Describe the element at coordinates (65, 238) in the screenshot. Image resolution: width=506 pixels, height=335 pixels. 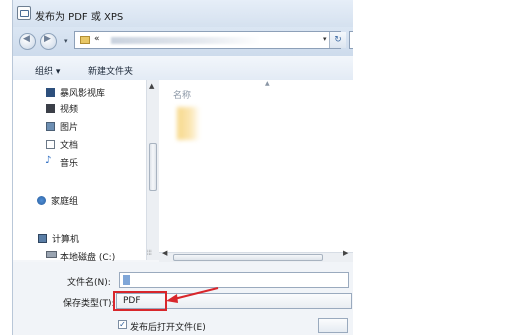
I see `sidebar-item-computer: 计算机` at that location.